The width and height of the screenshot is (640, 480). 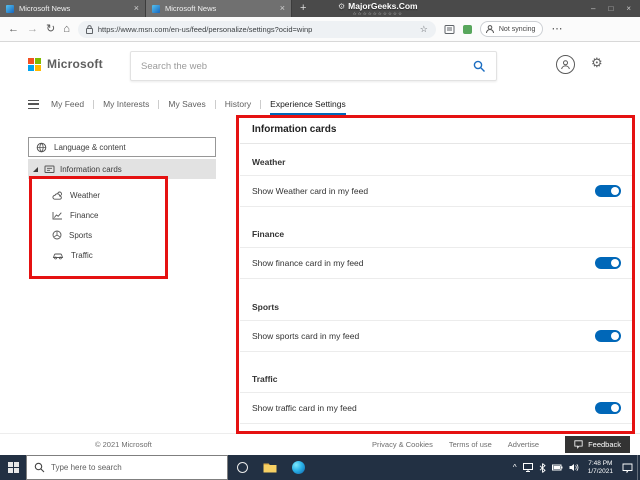 I want to click on nav-my-saves: My Saves, so click(x=186, y=104).